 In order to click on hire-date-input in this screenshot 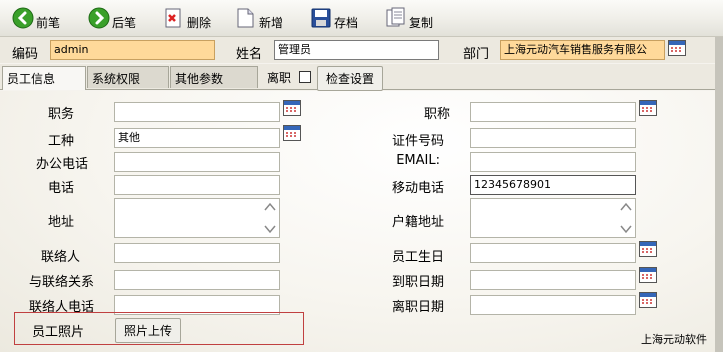, I will do `click(553, 280)`.